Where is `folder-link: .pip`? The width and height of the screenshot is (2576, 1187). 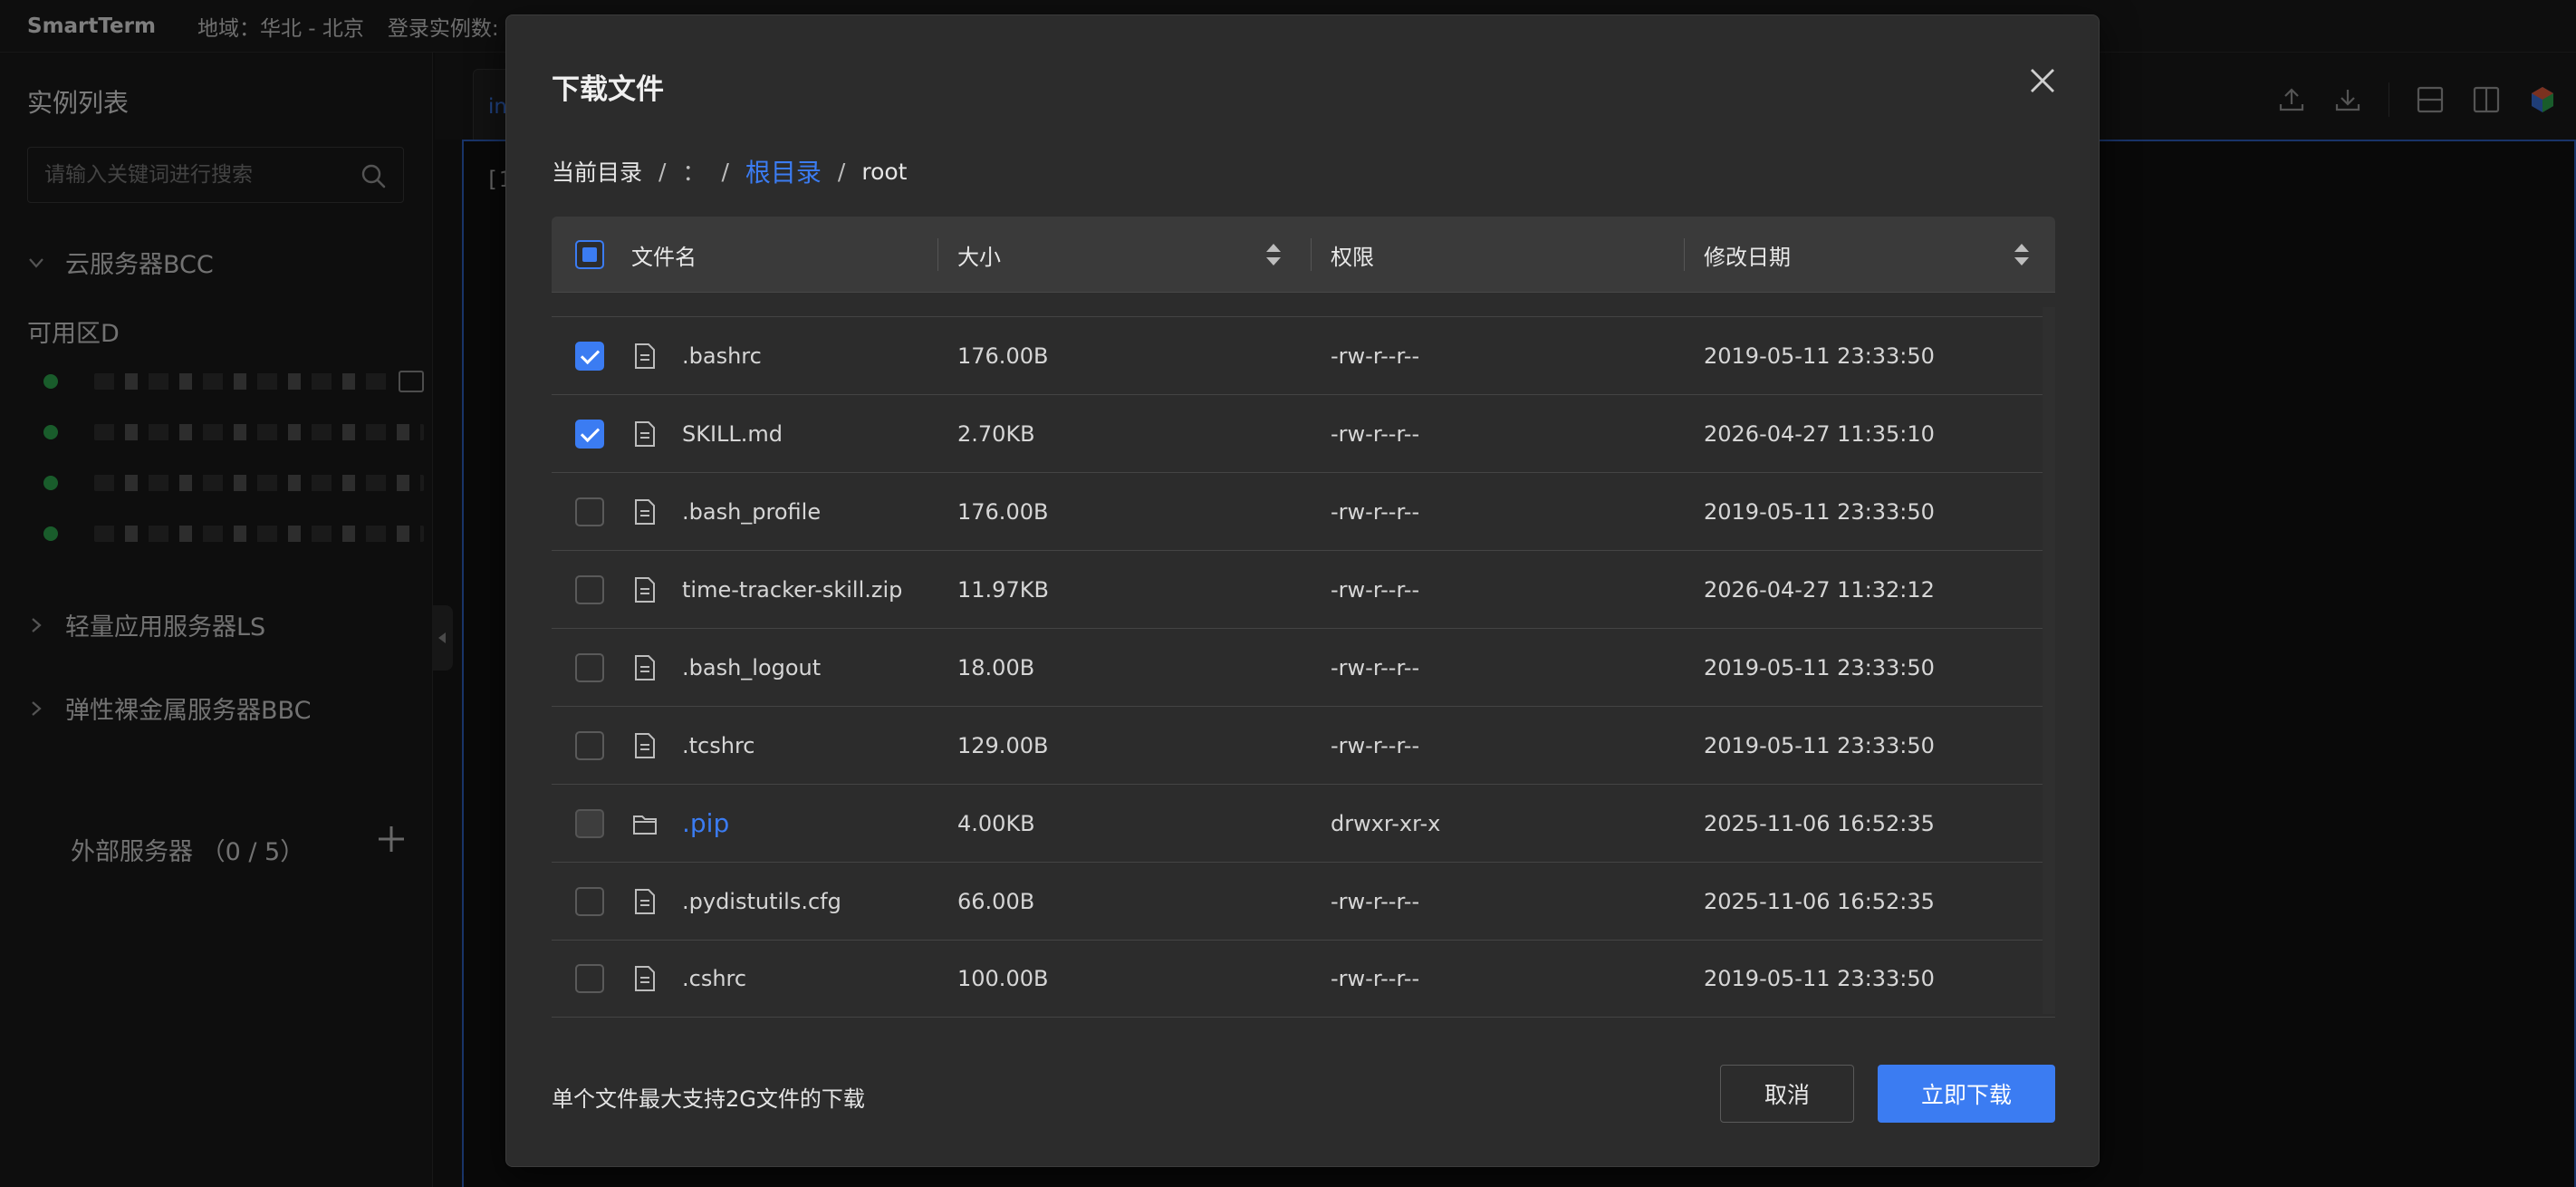 folder-link: .pip is located at coordinates (705, 823).